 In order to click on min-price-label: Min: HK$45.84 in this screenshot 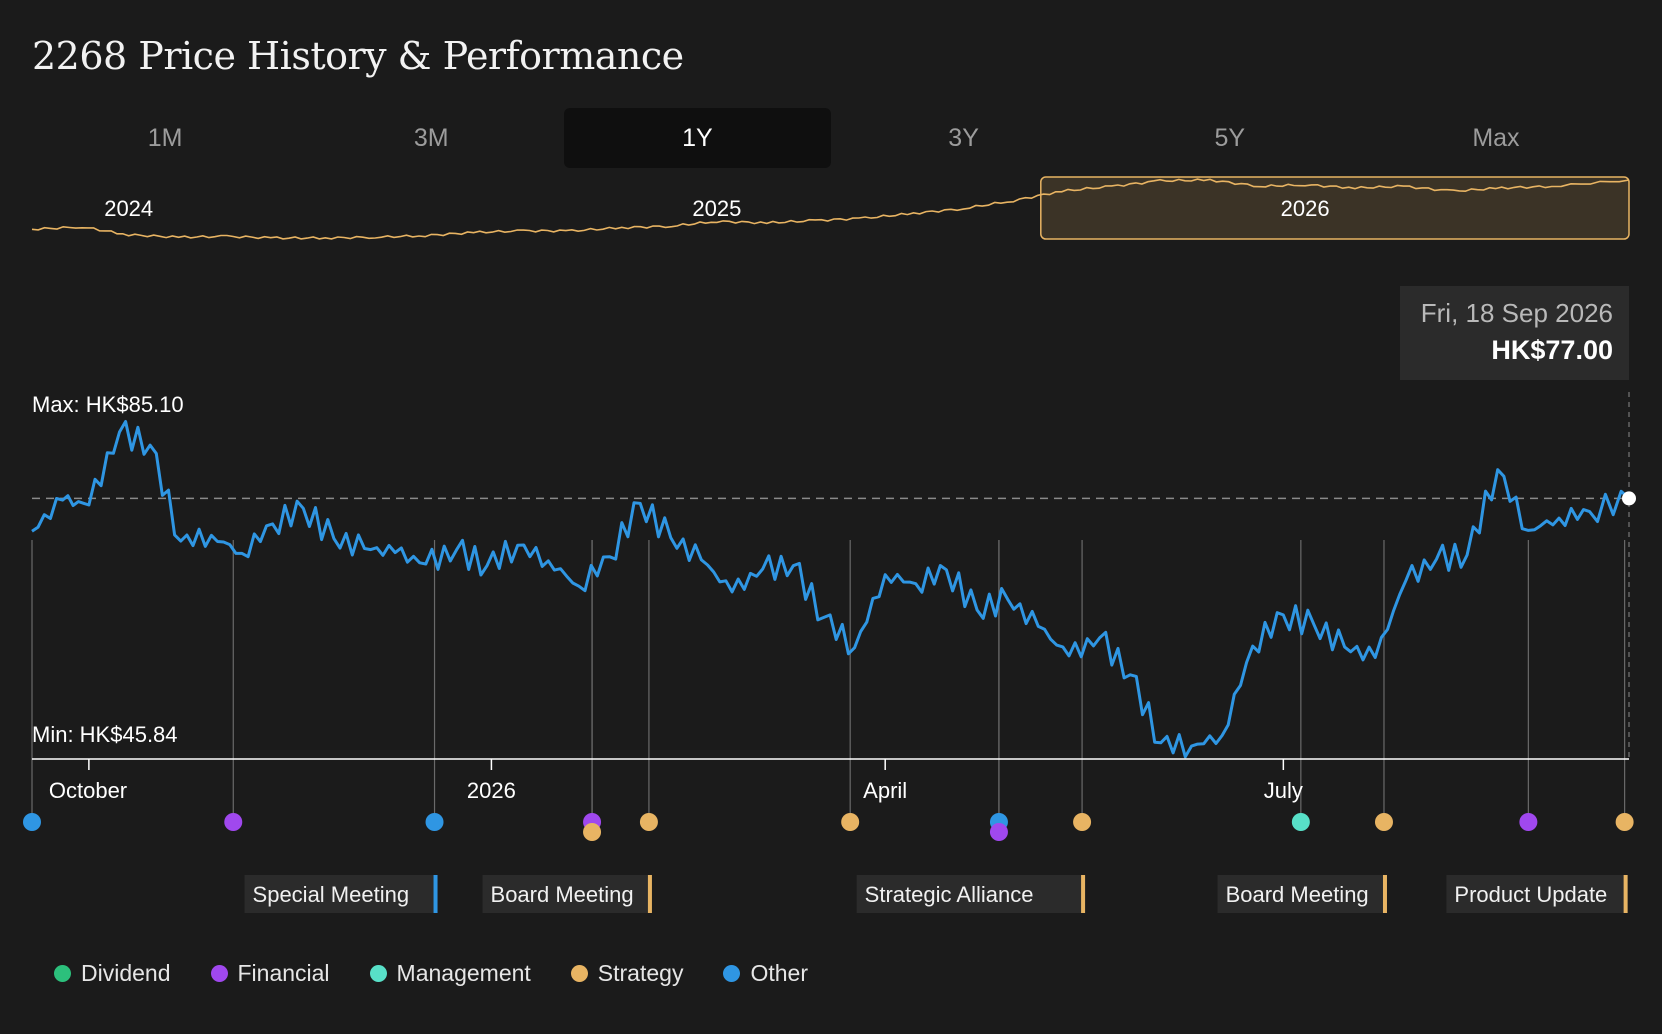, I will do `click(105, 734)`.